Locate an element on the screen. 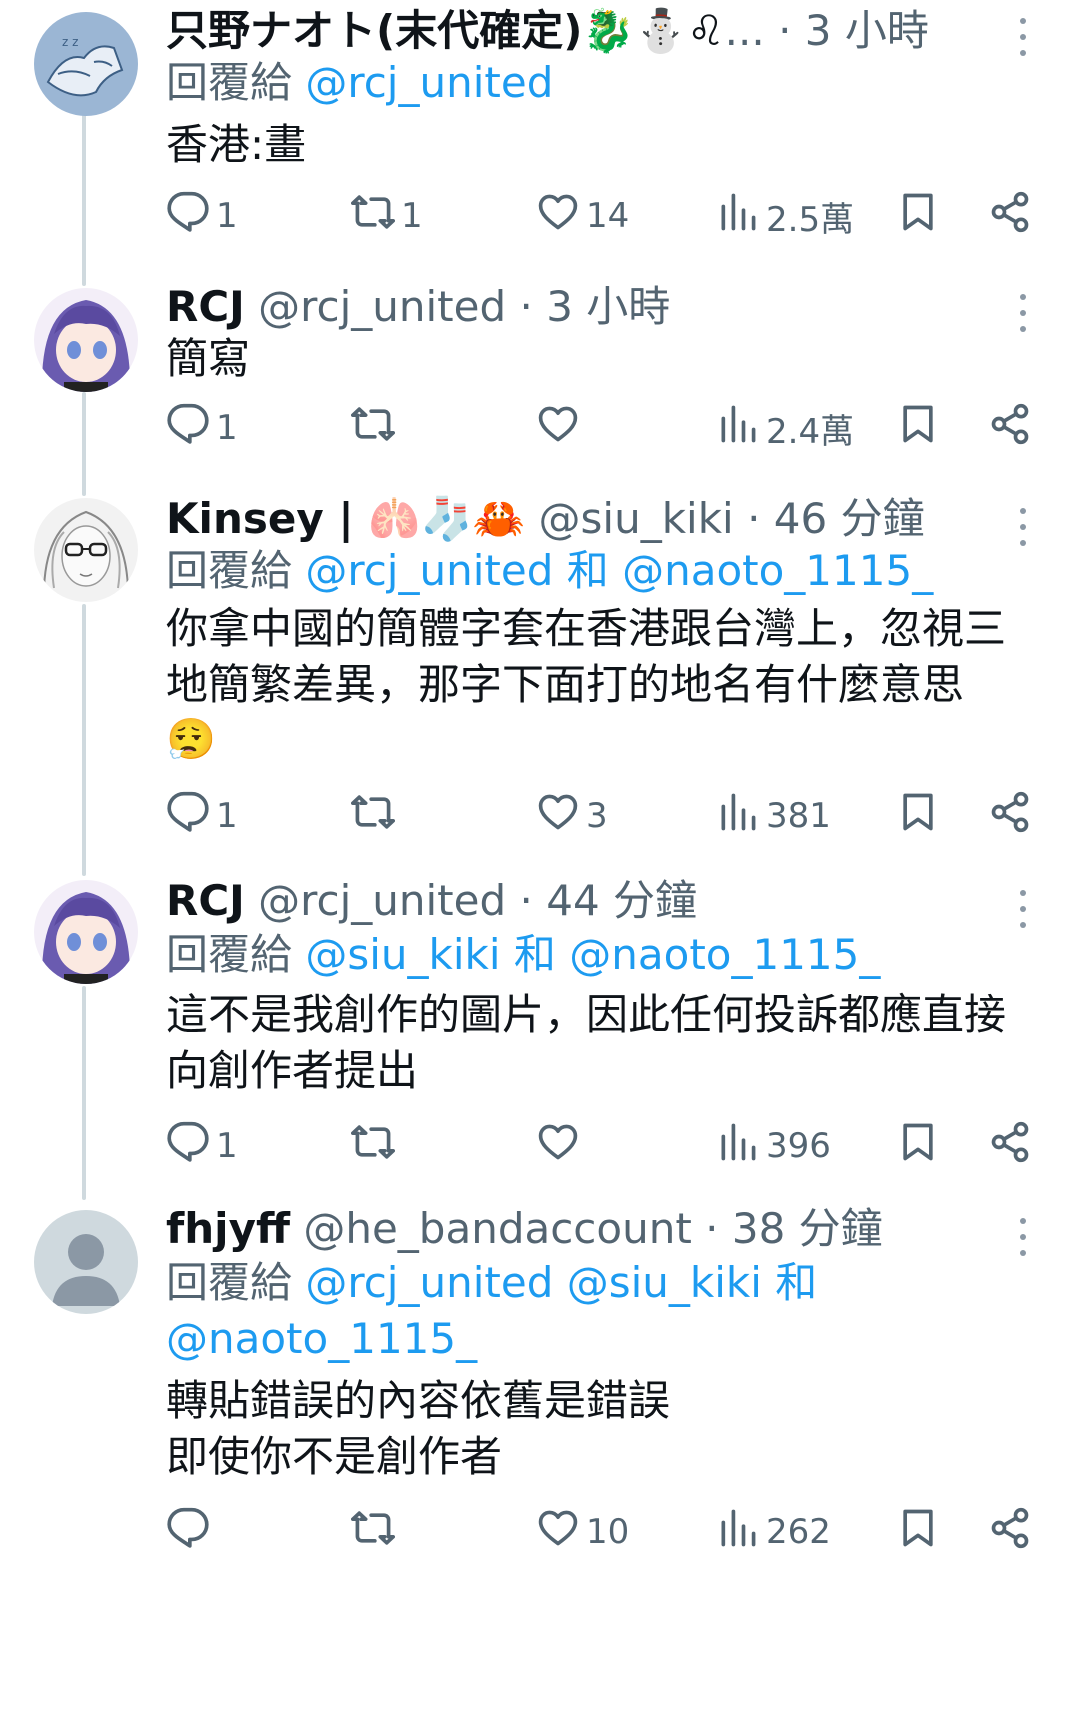 The height and width of the screenshot is (1730, 1080). views-button: 2.5萬 is located at coordinates (785, 216).